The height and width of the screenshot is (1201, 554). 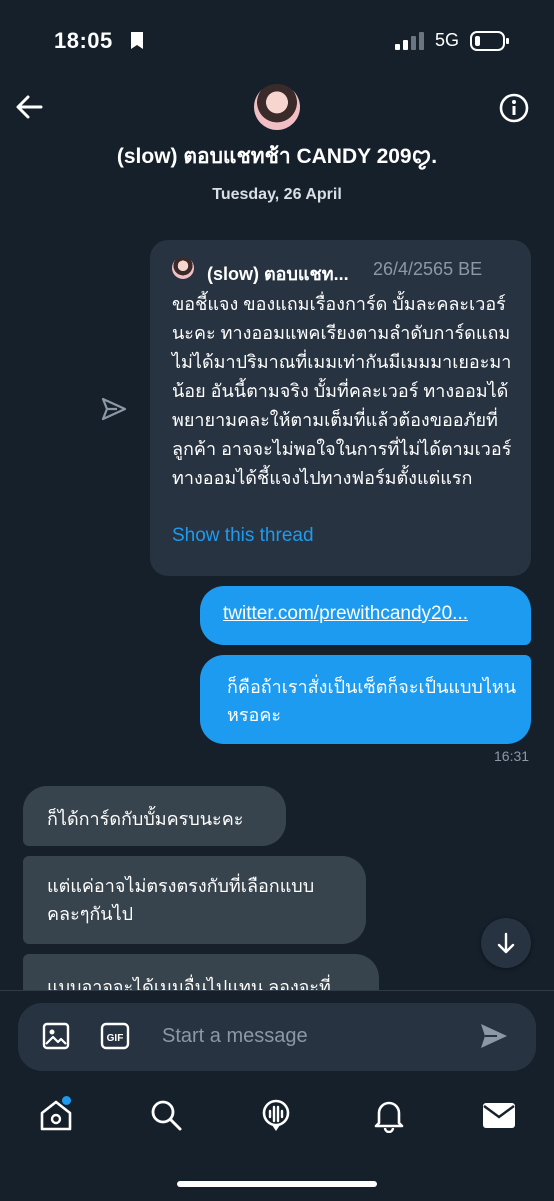 What do you see at coordinates (312, 1036) in the screenshot?
I see `message-input` at bounding box center [312, 1036].